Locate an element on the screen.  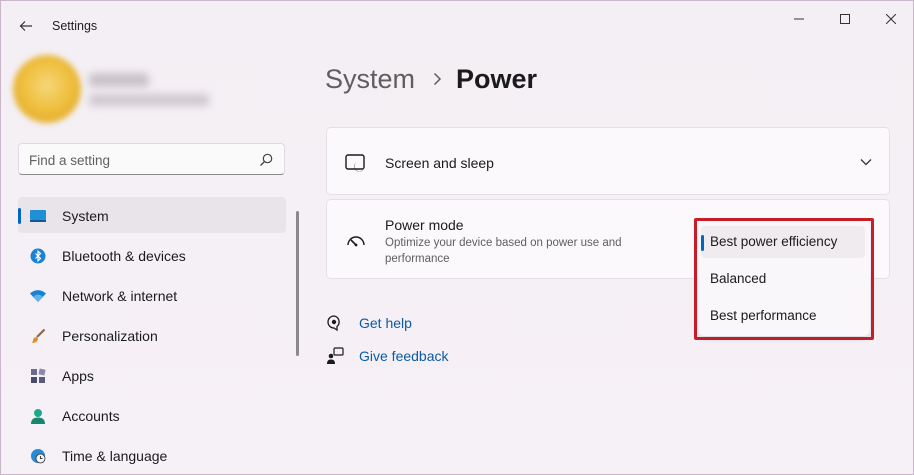
maximize-icon is located at coordinates (845, 19).